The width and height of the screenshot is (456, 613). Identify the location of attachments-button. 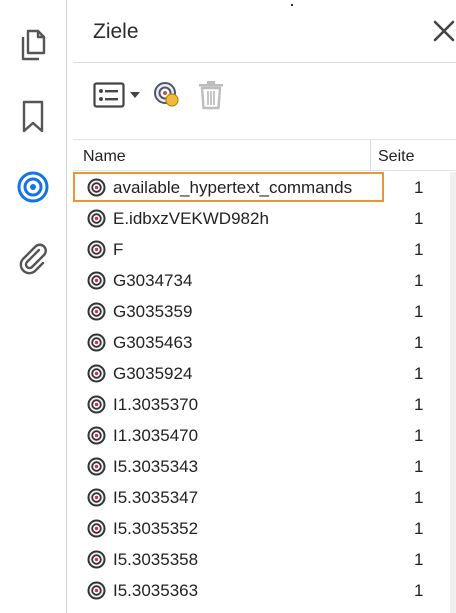
(33, 259).